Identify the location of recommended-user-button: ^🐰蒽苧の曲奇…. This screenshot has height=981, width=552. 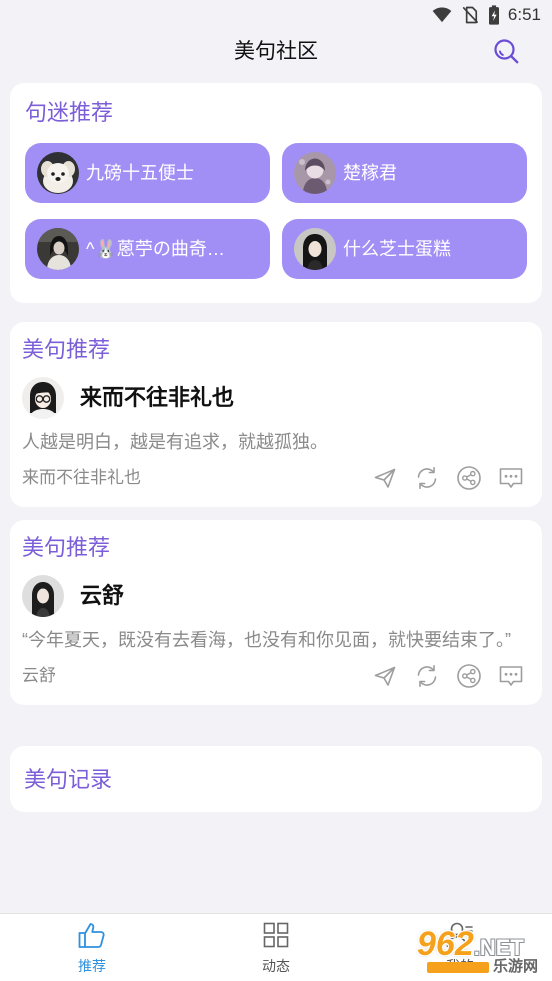
(147, 249).